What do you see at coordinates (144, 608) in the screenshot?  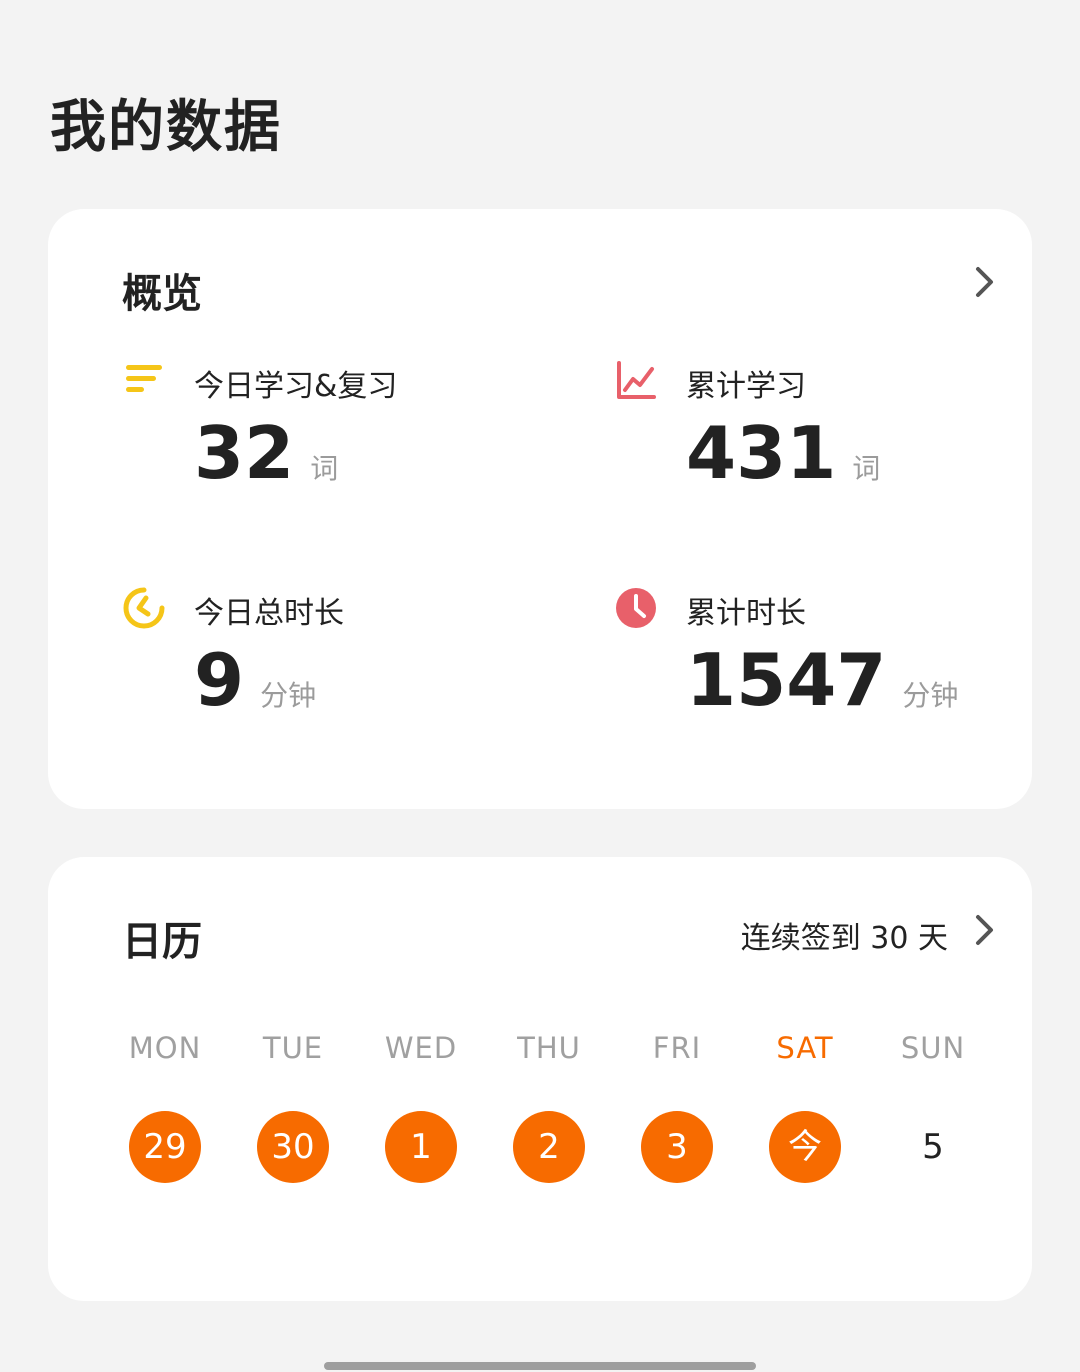 I see `timer-icon` at bounding box center [144, 608].